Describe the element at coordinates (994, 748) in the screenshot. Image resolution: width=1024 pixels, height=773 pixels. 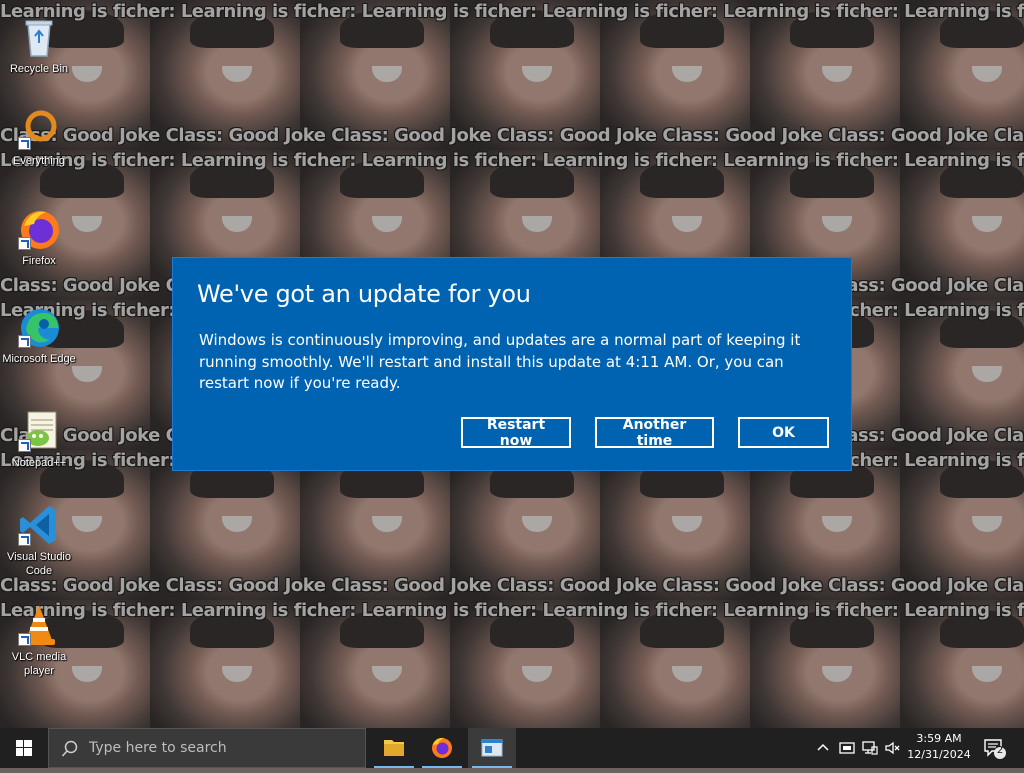
I see `notification-center-button: 2` at that location.